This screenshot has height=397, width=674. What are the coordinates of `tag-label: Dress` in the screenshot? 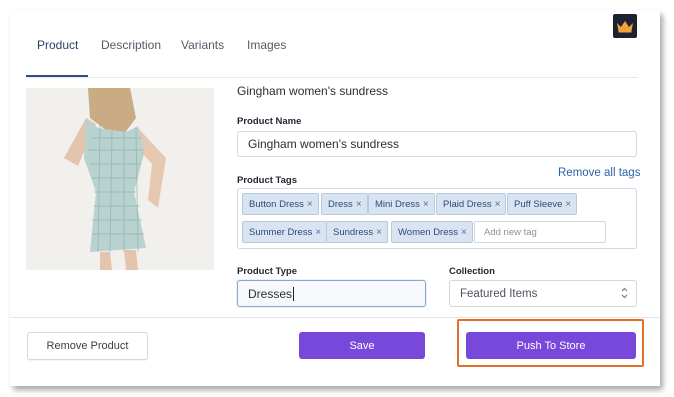 It's located at (340, 204).